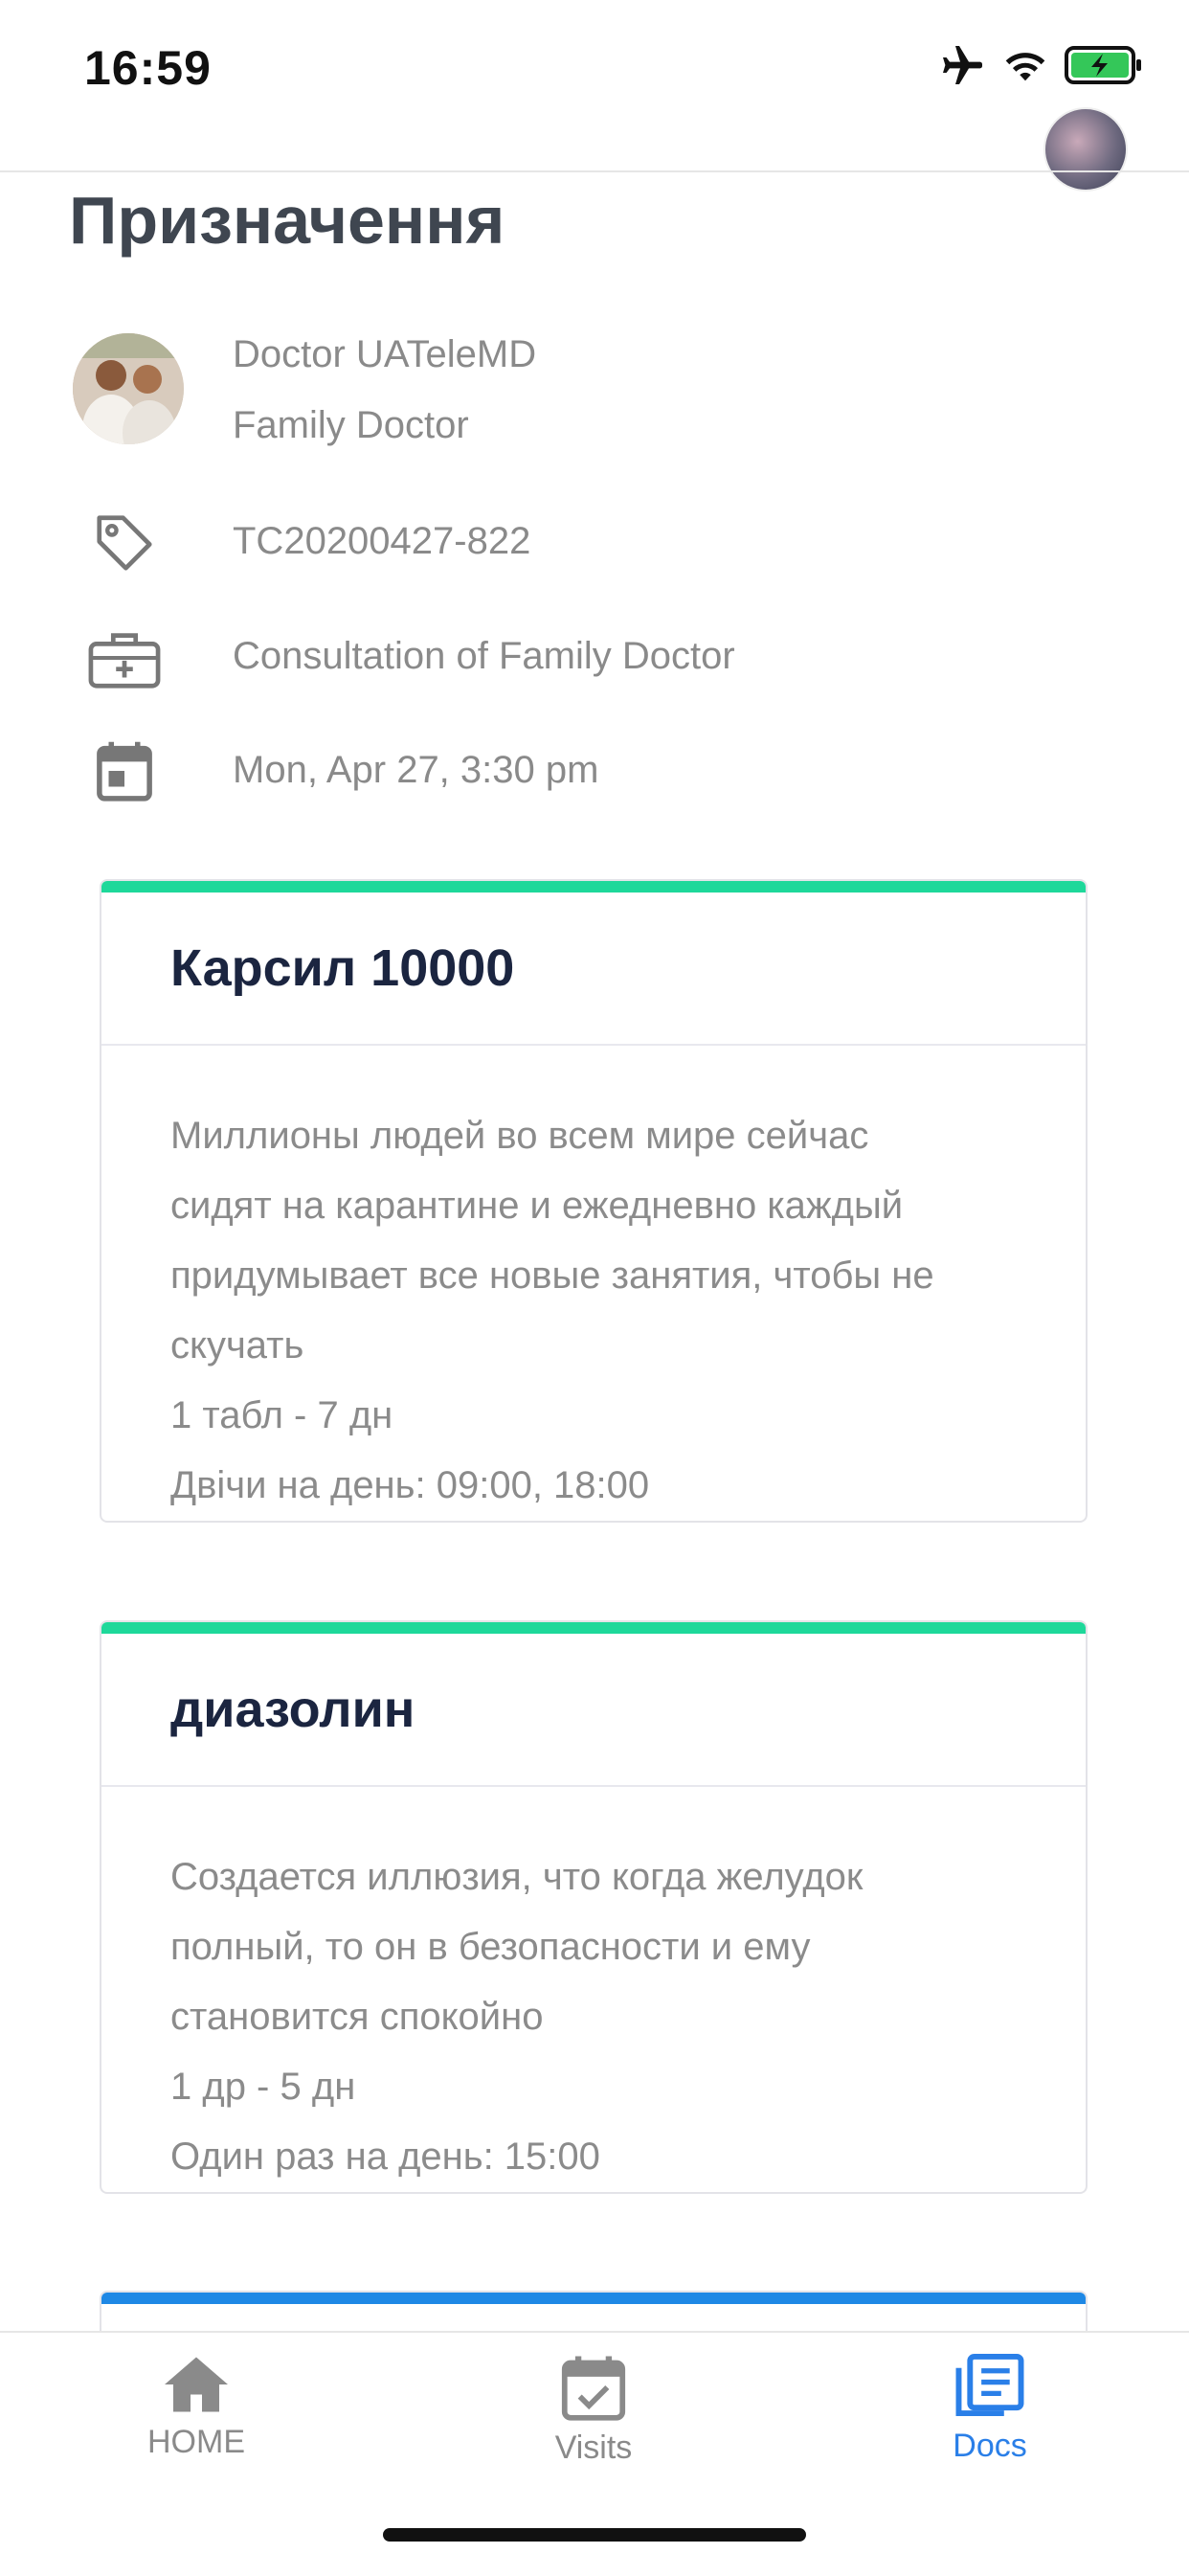 The width and height of the screenshot is (1189, 2576). What do you see at coordinates (537, 1206) in the screenshot?
I see `description-line: сидят на карантине и ежедневно каждый` at bounding box center [537, 1206].